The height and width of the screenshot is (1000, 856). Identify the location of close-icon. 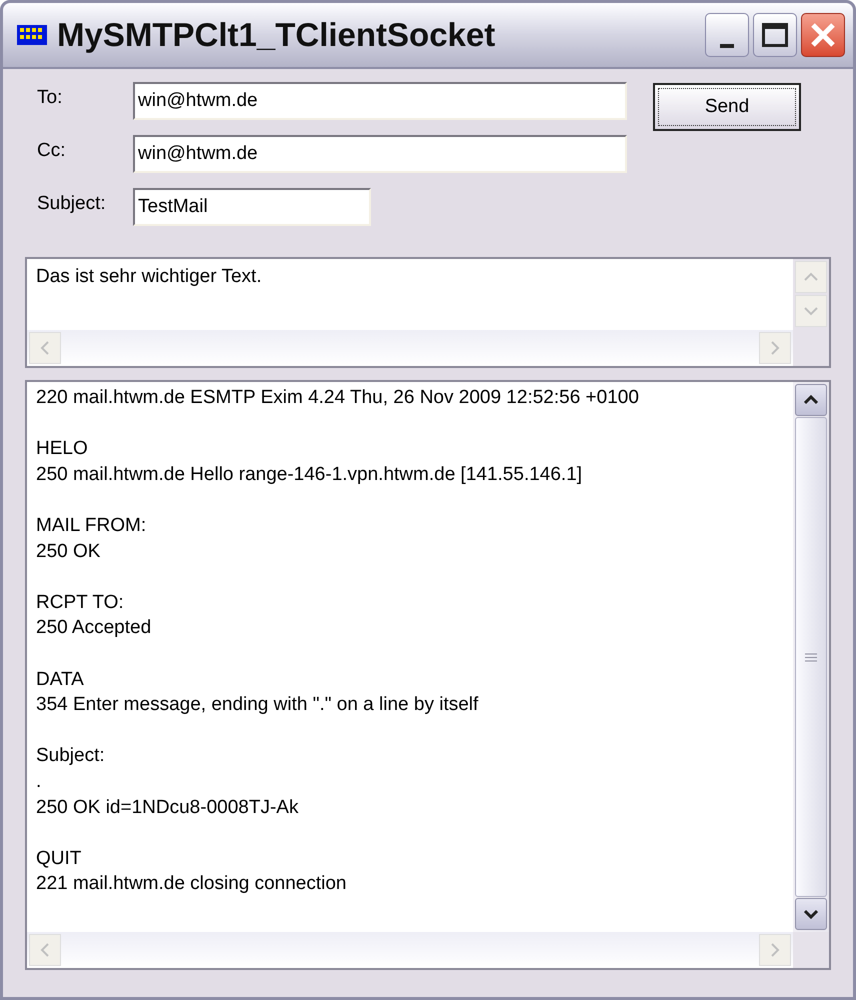
(823, 35).